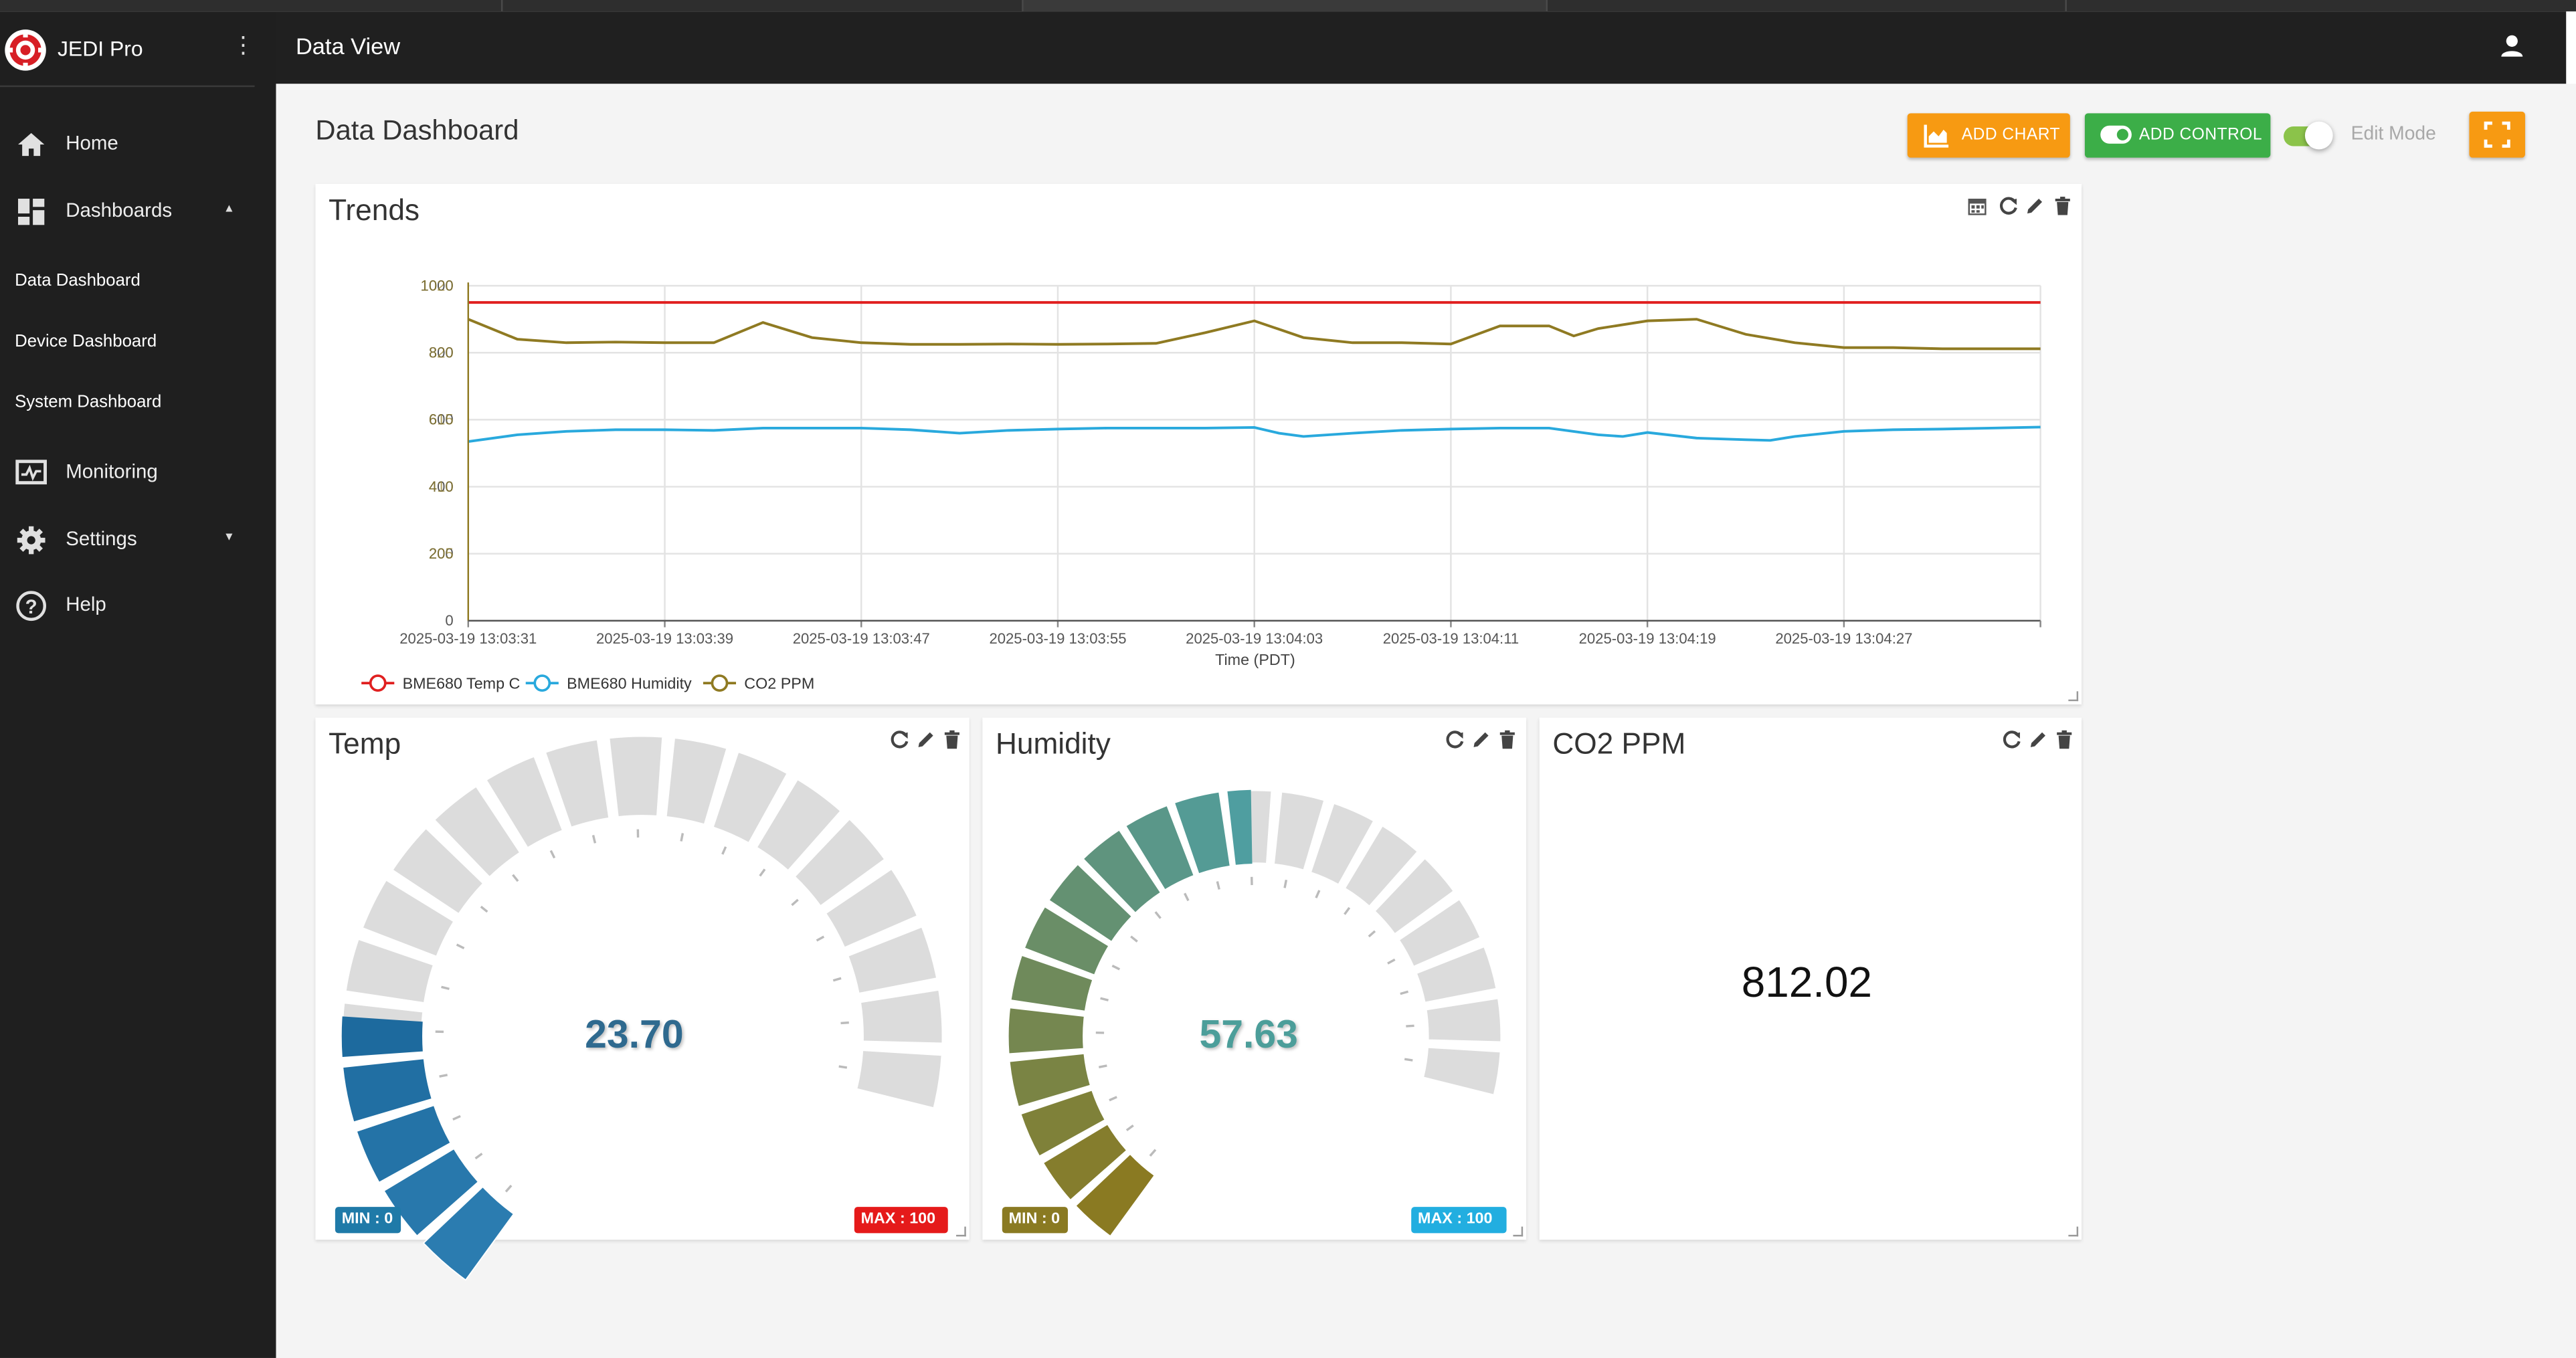 The width and height of the screenshot is (2576, 1358). What do you see at coordinates (382, 1036) in the screenshot?
I see `gauge-segment-filled` at bounding box center [382, 1036].